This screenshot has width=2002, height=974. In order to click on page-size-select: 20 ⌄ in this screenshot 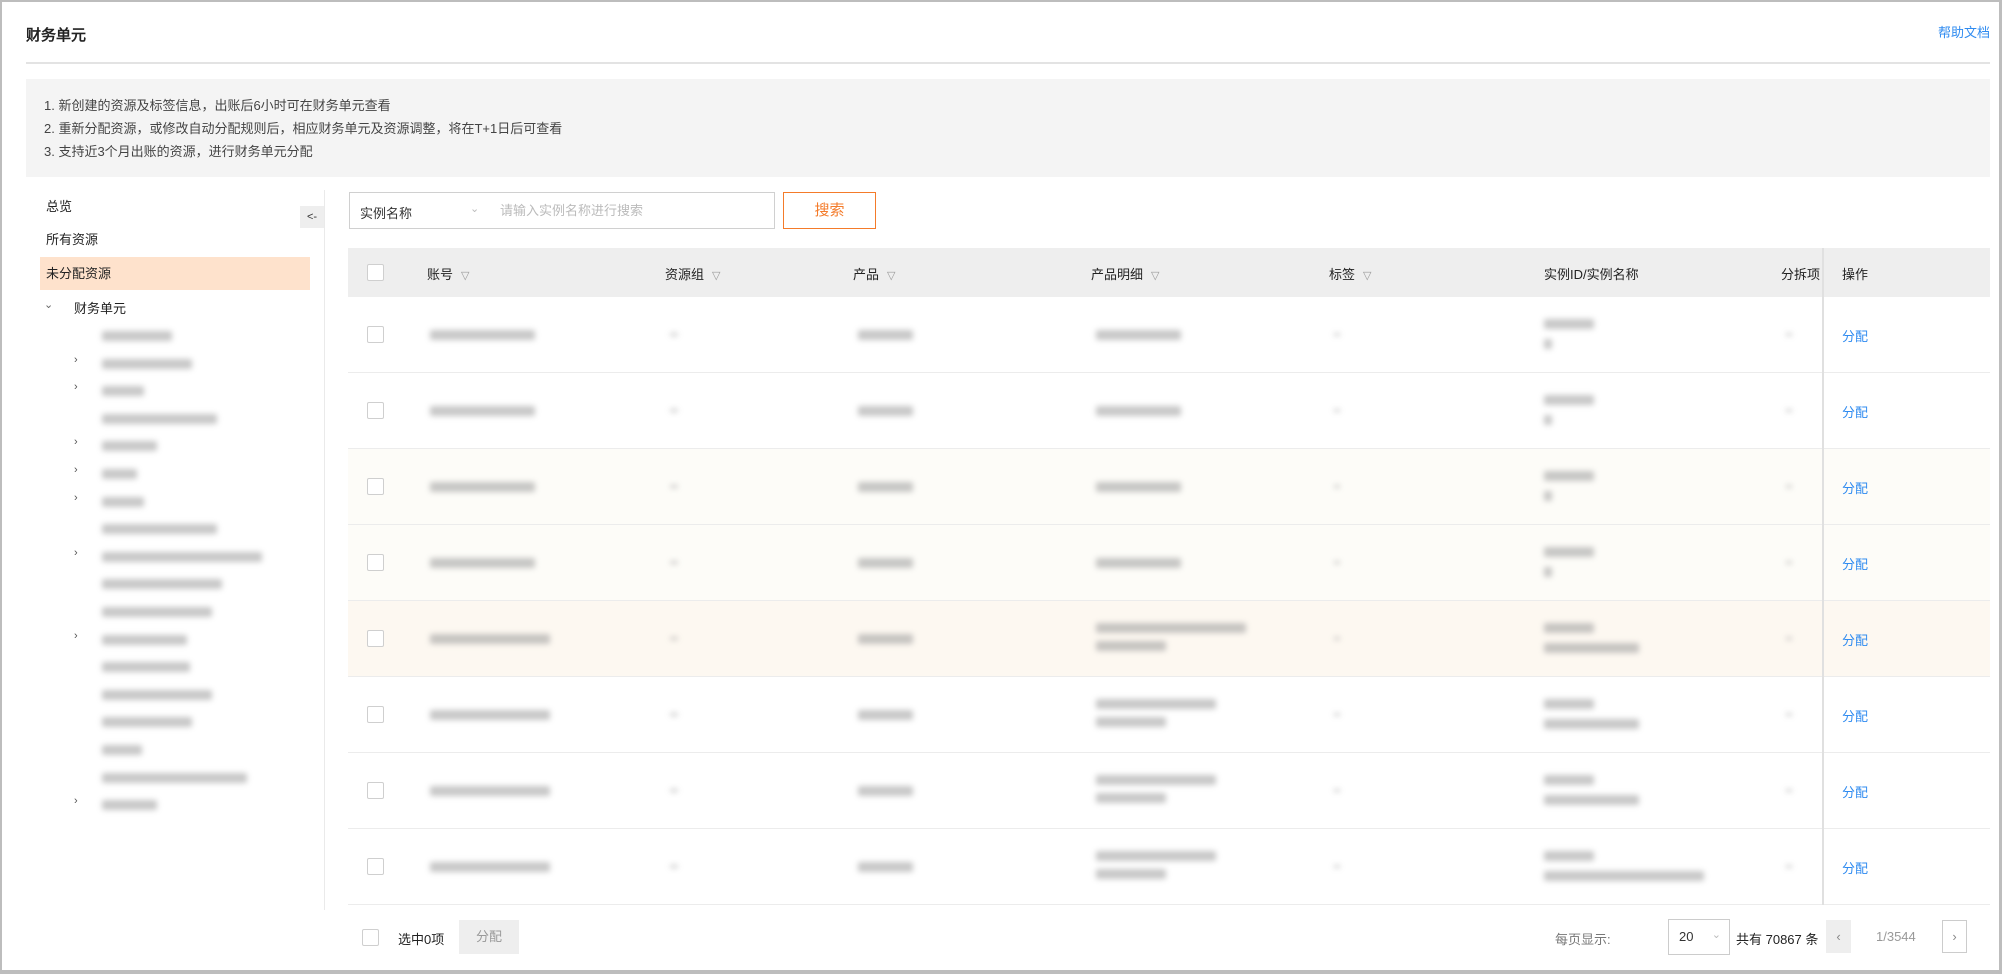, I will do `click(1699, 937)`.